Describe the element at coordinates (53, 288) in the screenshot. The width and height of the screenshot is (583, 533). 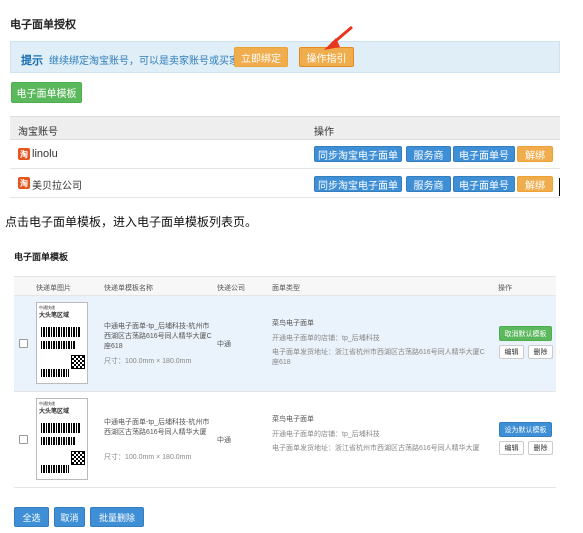
I see `column-header: 快递单图片` at that location.